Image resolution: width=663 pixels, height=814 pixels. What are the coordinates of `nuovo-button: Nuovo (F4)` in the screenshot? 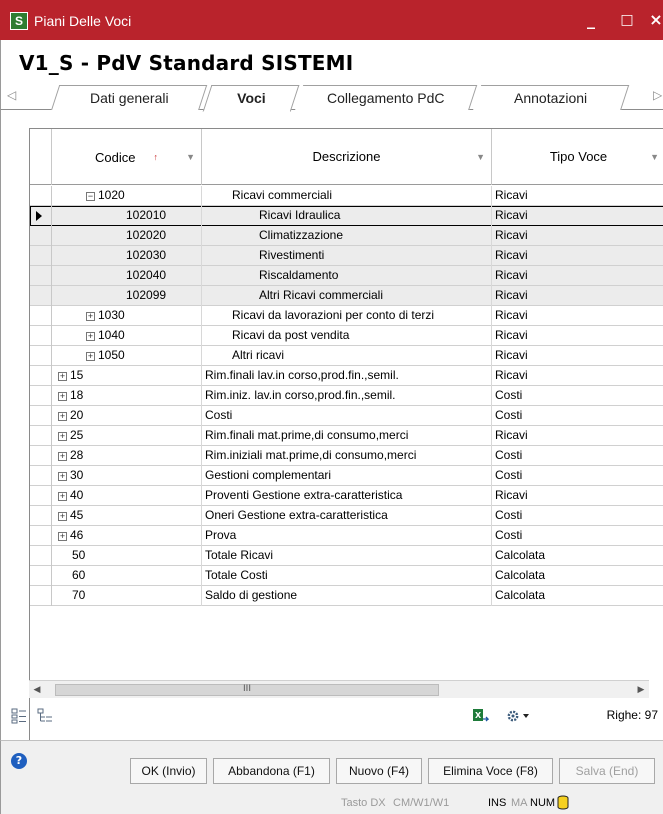 It's located at (379, 771).